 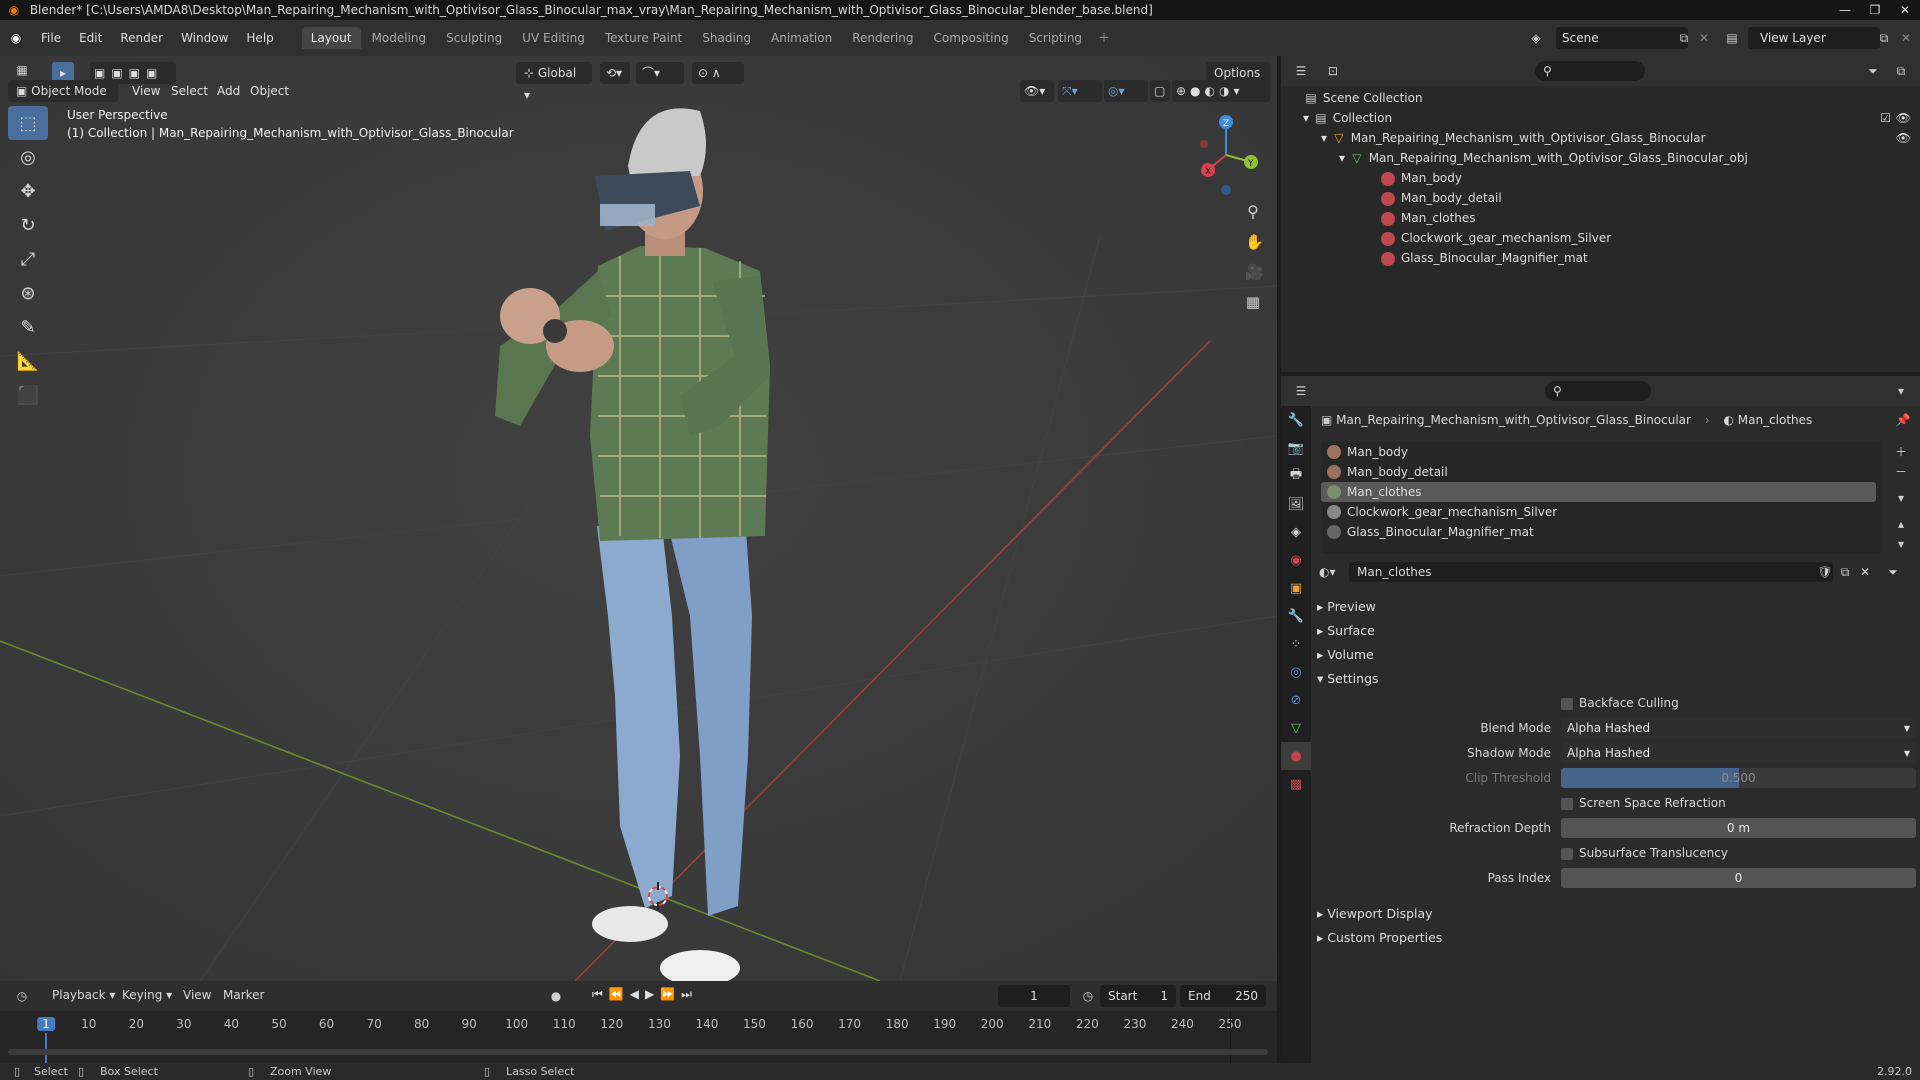 What do you see at coordinates (22, 70) in the screenshot?
I see `editor-type-icon: ▦` at bounding box center [22, 70].